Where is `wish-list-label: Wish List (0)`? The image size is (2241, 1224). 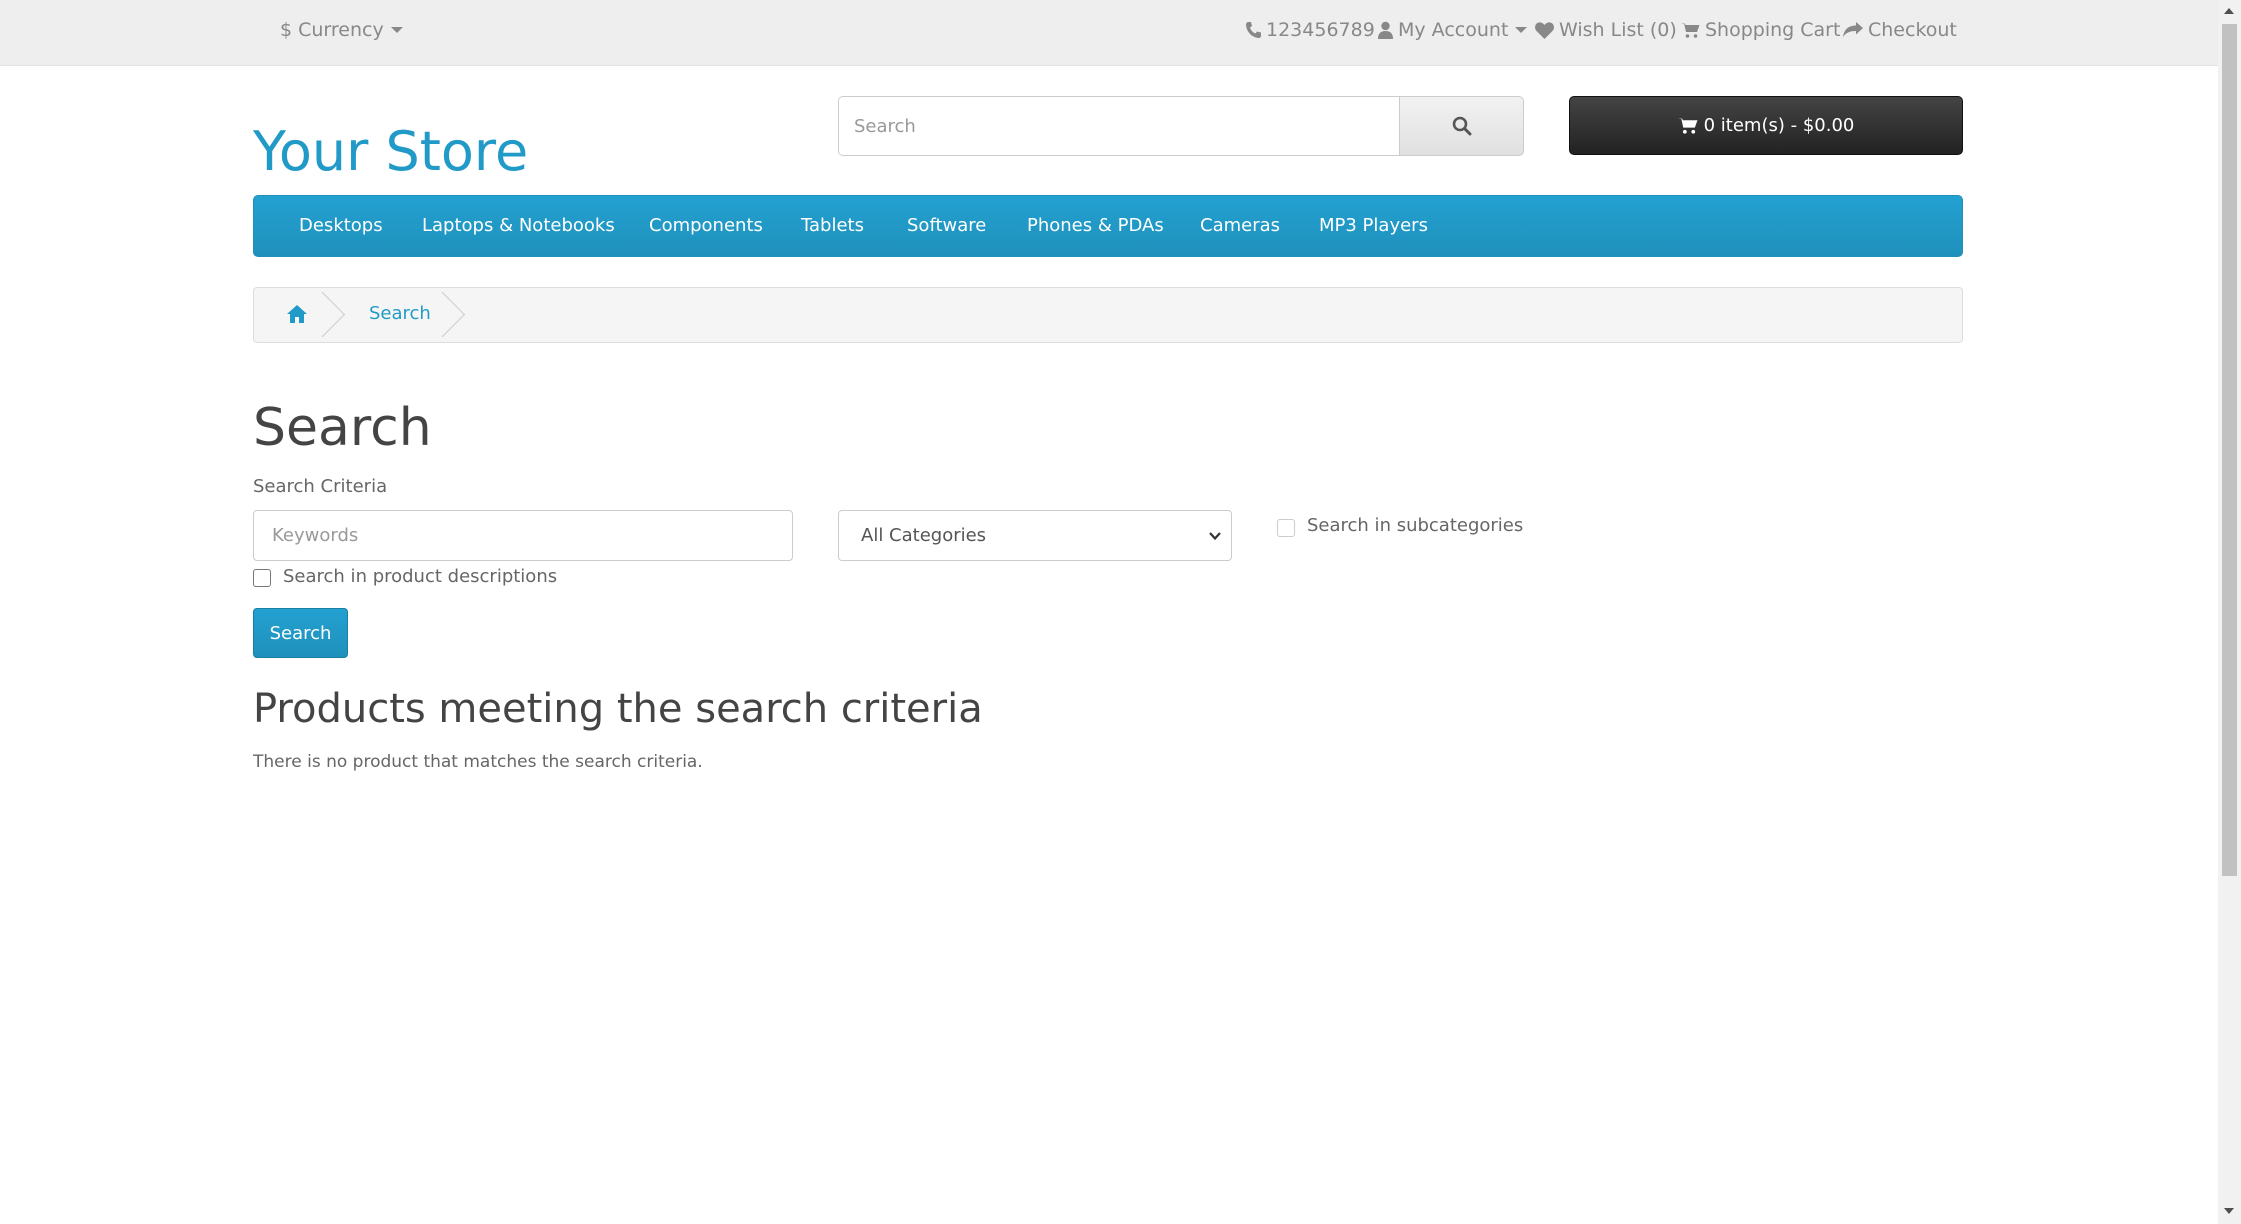
wish-list-label: Wish List (0) is located at coordinates (1618, 30).